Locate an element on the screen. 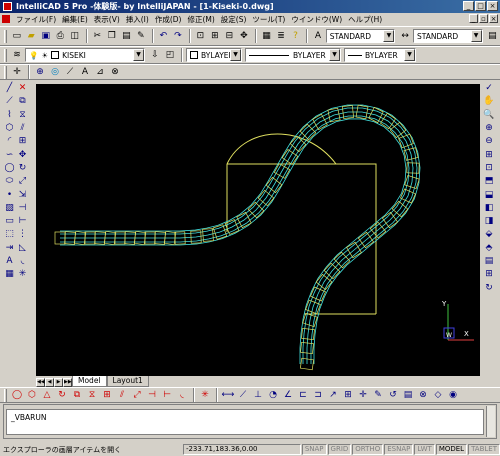  fillet-tool-icon: ◟ is located at coordinates (182, 395).